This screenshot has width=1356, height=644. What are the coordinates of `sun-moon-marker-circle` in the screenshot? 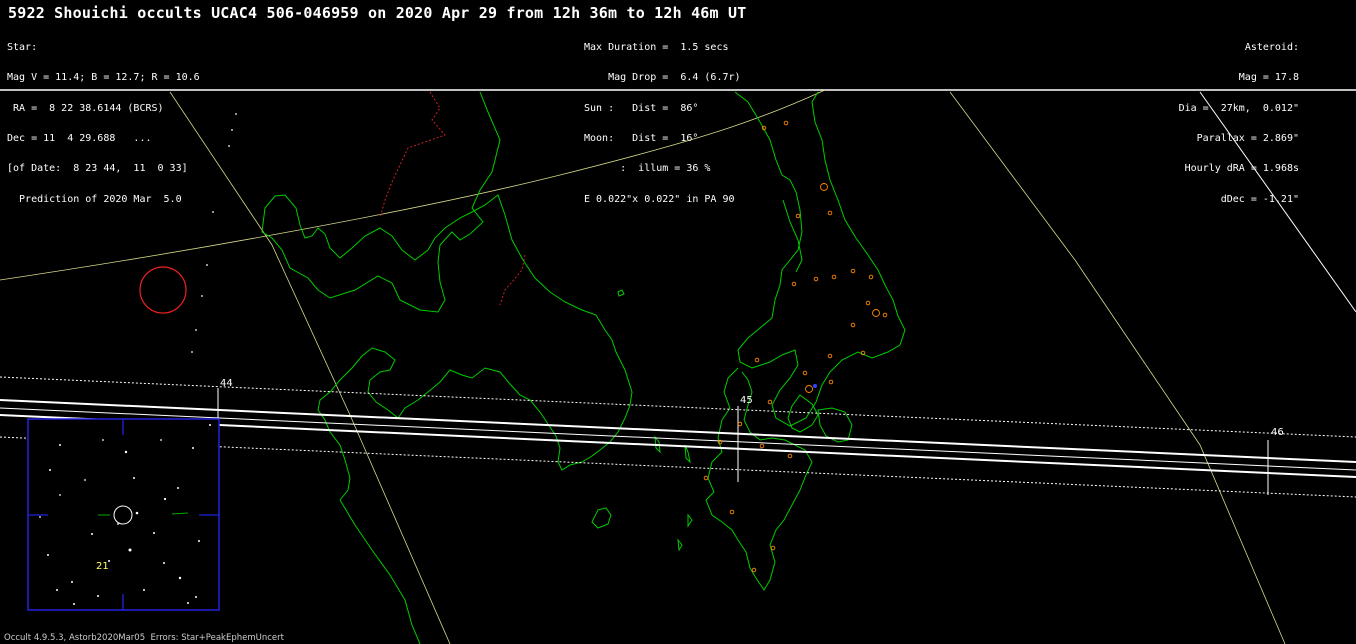 It's located at (163, 290).